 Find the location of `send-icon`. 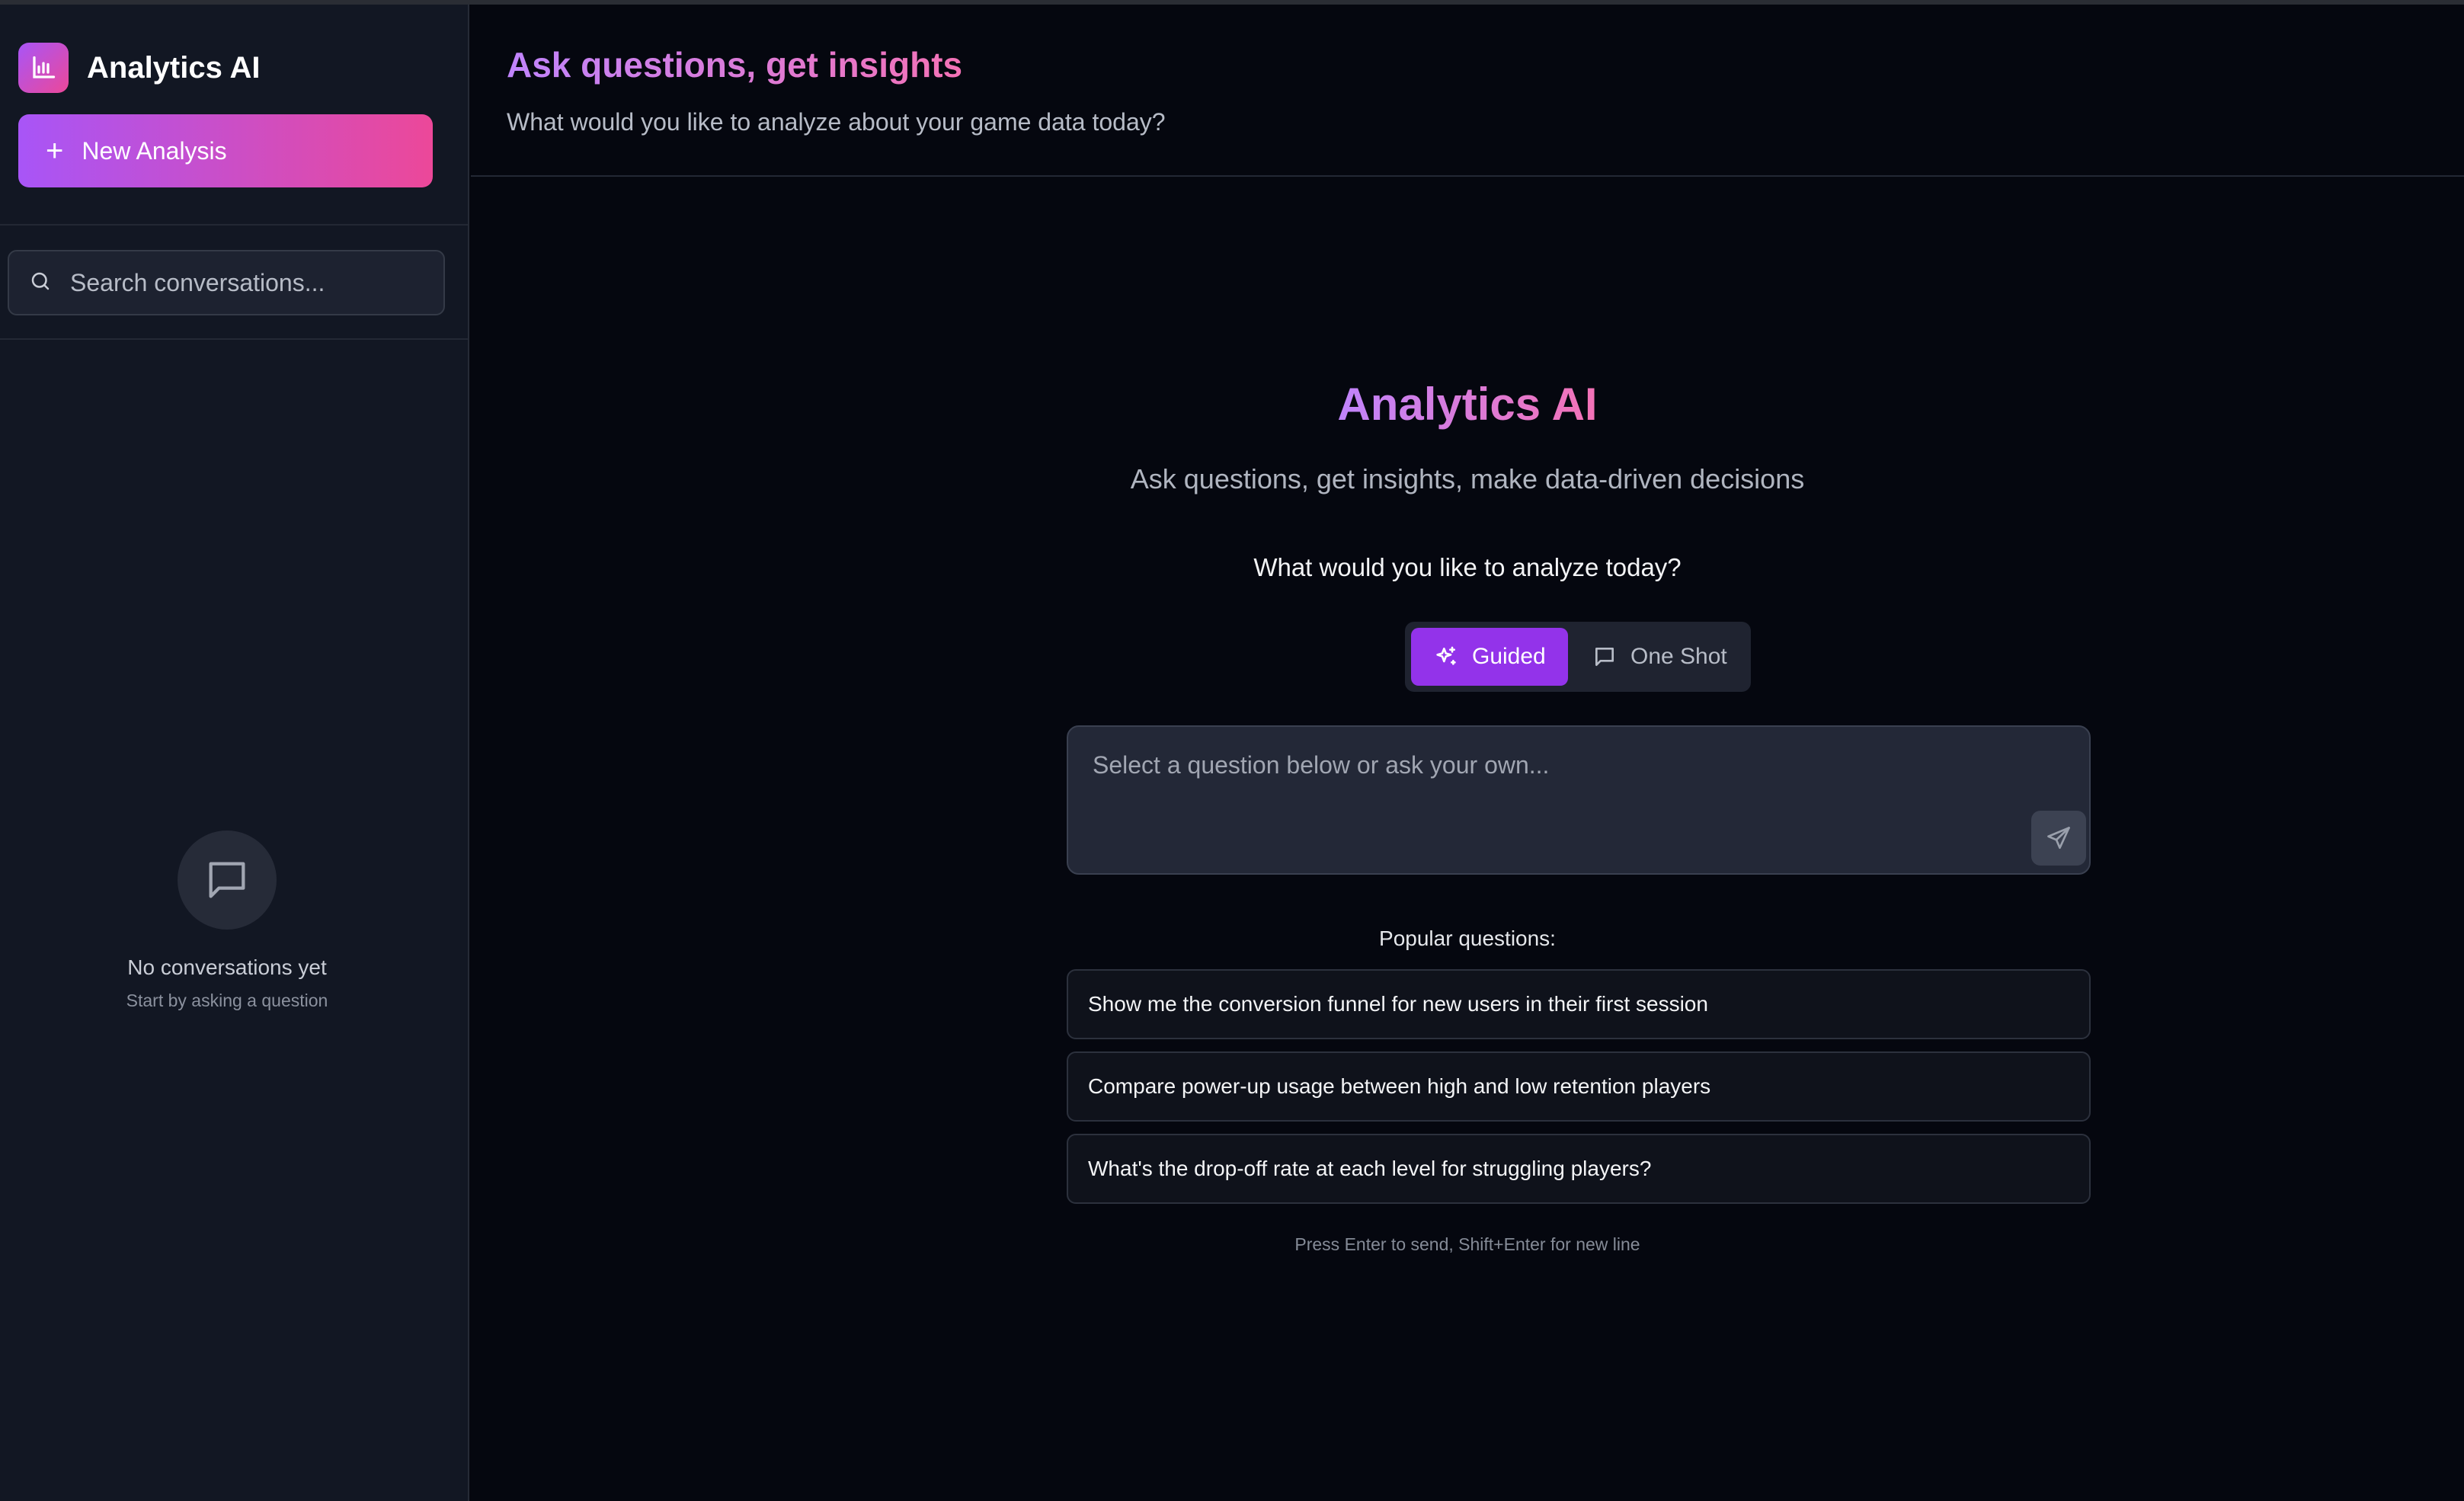

send-icon is located at coordinates (2058, 838).